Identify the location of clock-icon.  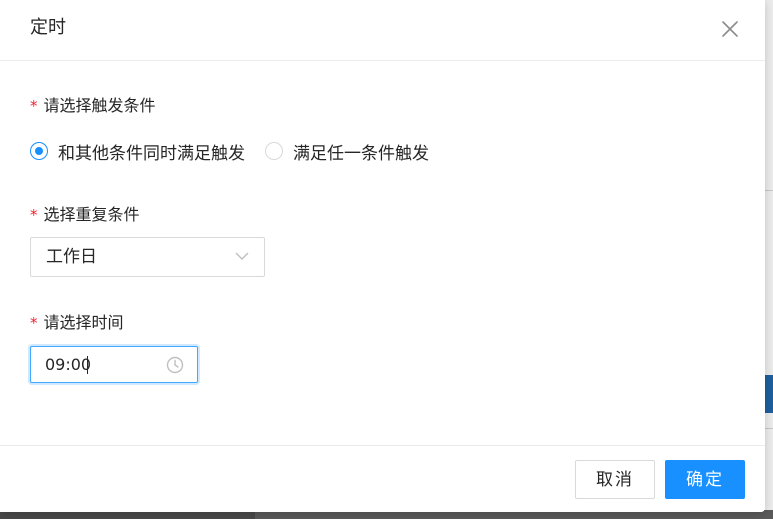
(175, 365).